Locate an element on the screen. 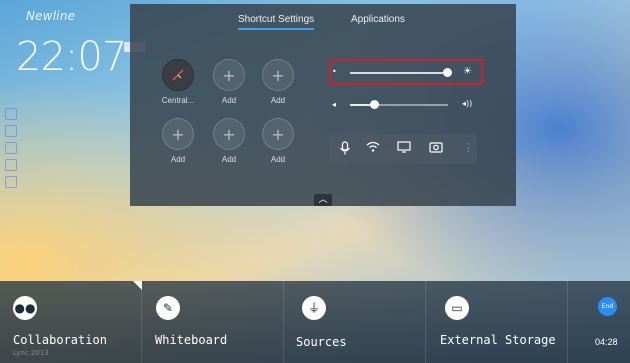 Image resolution: width=630 pixels, height=363 pixels. brightness-high-icon: ☀ is located at coordinates (467, 71).